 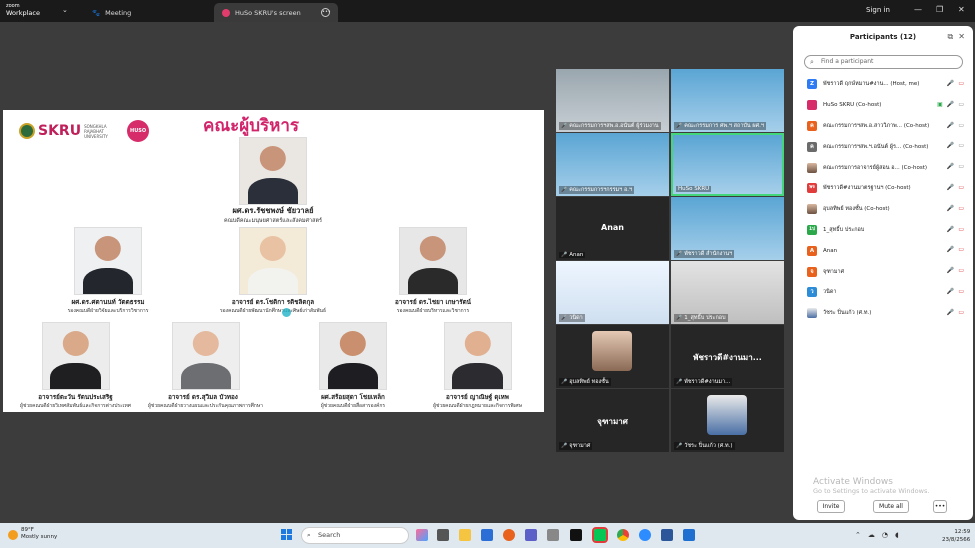 I want to click on zoom-icon, so click(x=645, y=535).